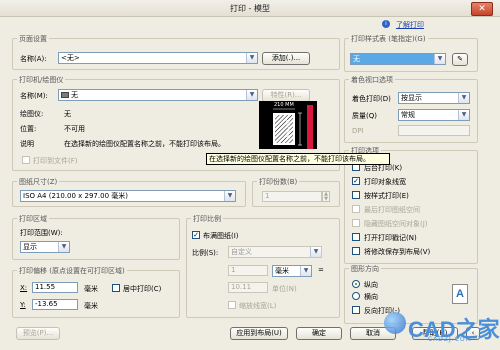 This screenshot has height=350, width=500. What do you see at coordinates (411, 98) in the screenshot?
I see `shade-plot-value: 按显示` at bounding box center [411, 98].